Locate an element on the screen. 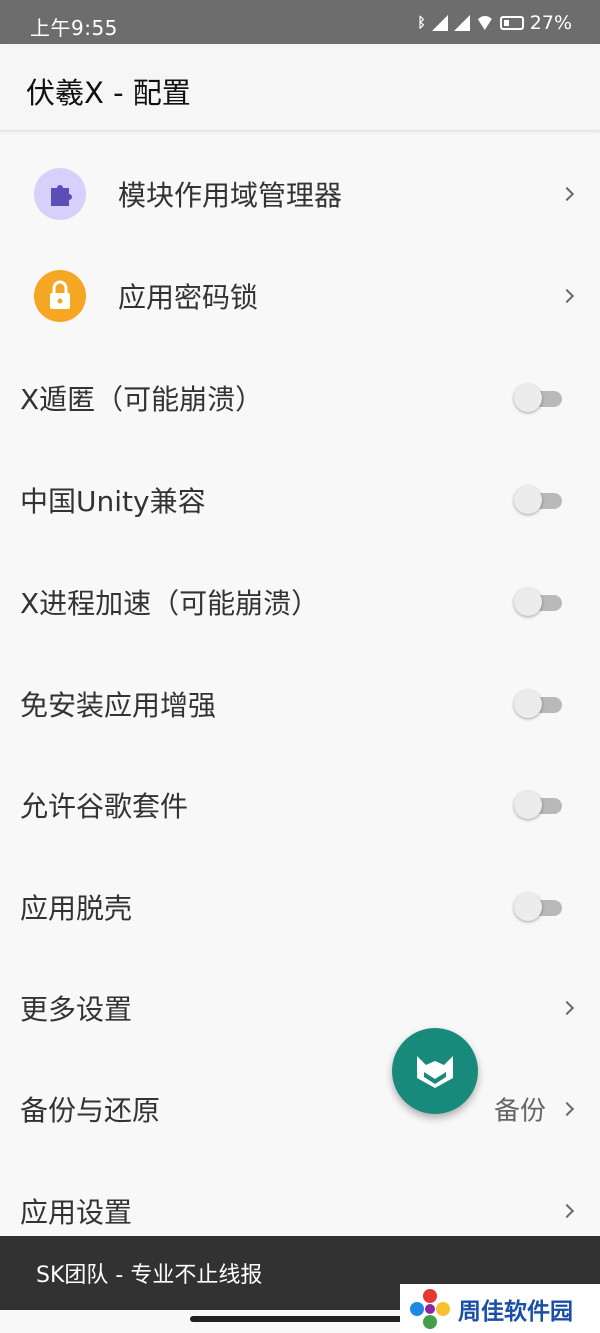 Image resolution: width=600 pixels, height=1333 pixels. allow-google-suite-item: 允许谷歌套件 is located at coordinates (300, 805).